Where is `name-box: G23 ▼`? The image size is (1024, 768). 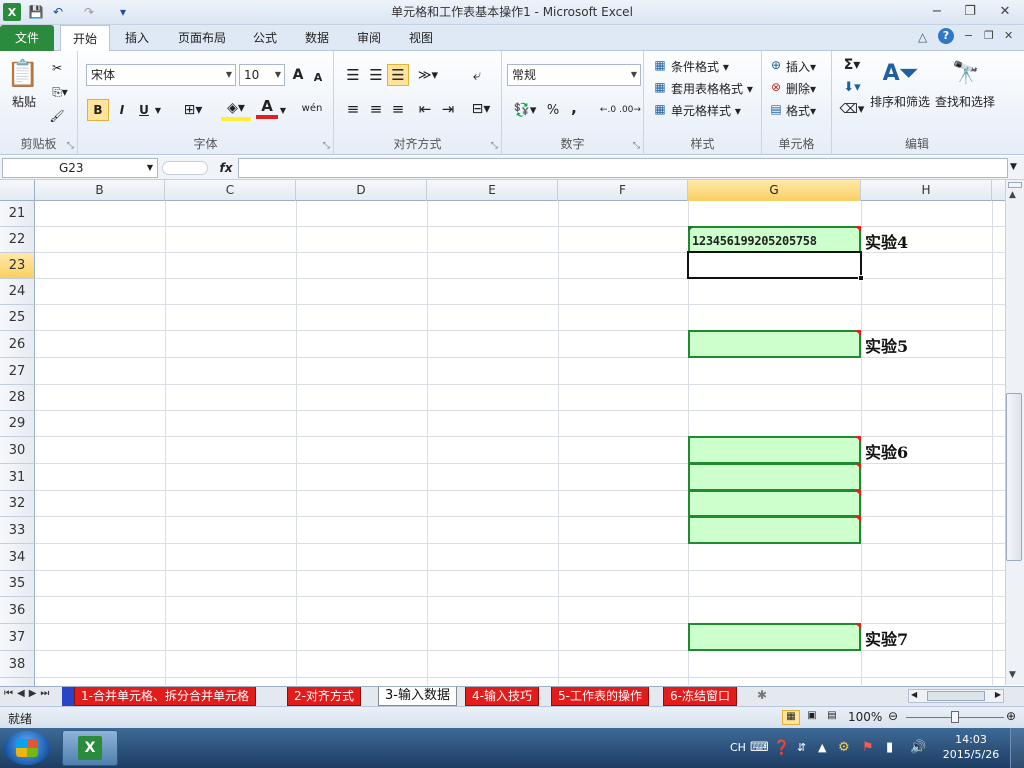 name-box: G23 ▼ is located at coordinates (80, 168).